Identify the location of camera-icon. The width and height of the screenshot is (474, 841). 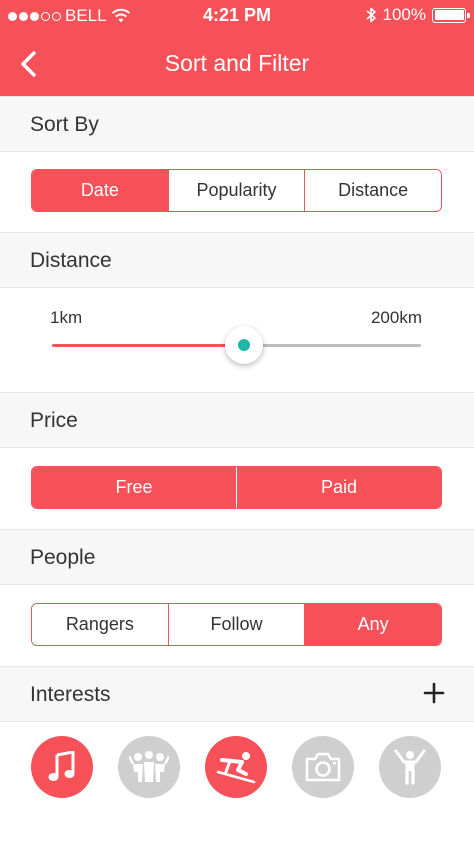
(323, 767).